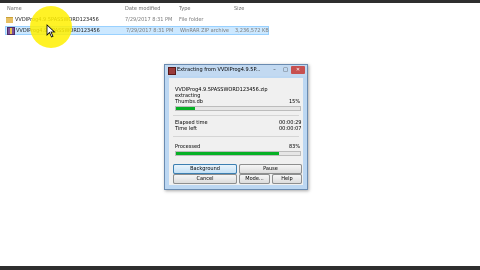  I want to click on current-file: Thumbs.db, so click(189, 102).